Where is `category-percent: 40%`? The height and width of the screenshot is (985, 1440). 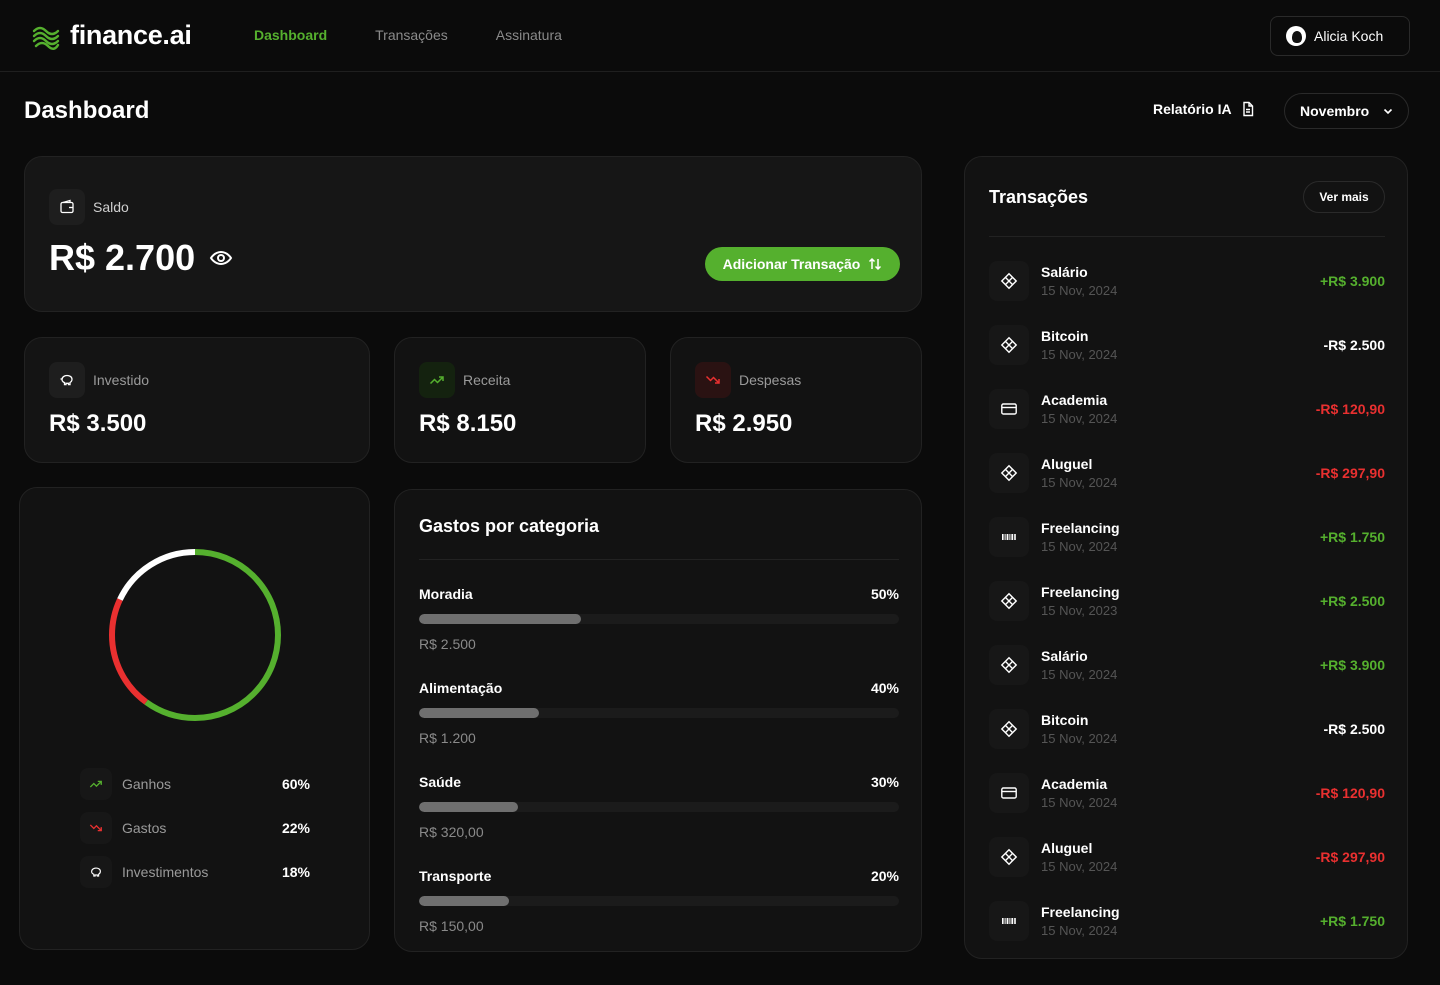
category-percent: 40% is located at coordinates (884, 688).